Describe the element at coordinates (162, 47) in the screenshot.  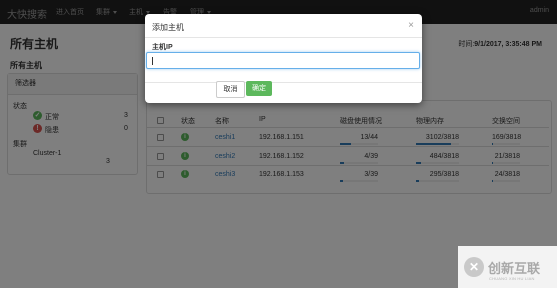
I see `host-ip-label: 主机IP` at that location.